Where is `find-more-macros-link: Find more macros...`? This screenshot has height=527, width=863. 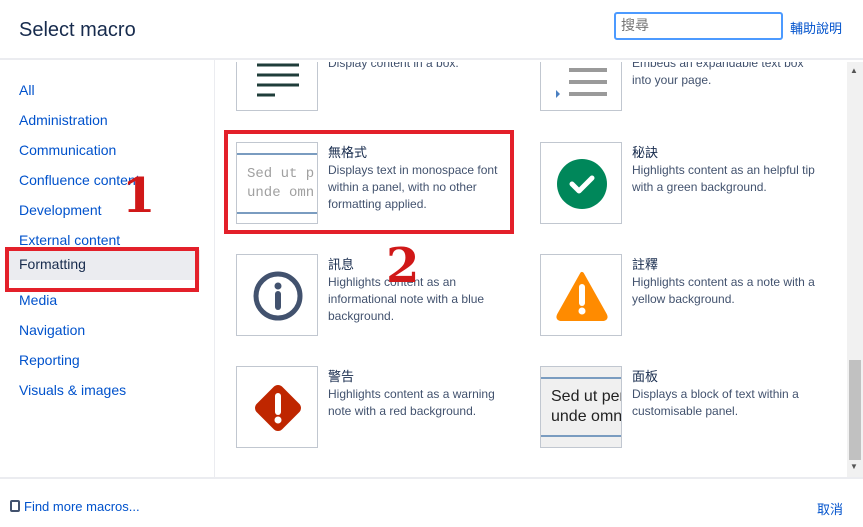 find-more-macros-link: Find more macros... is located at coordinates (75, 506).